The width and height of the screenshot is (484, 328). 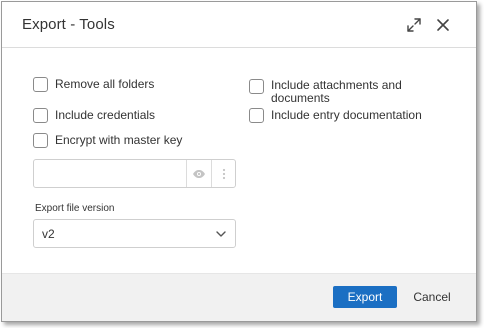 I want to click on close-icon, so click(x=443, y=25).